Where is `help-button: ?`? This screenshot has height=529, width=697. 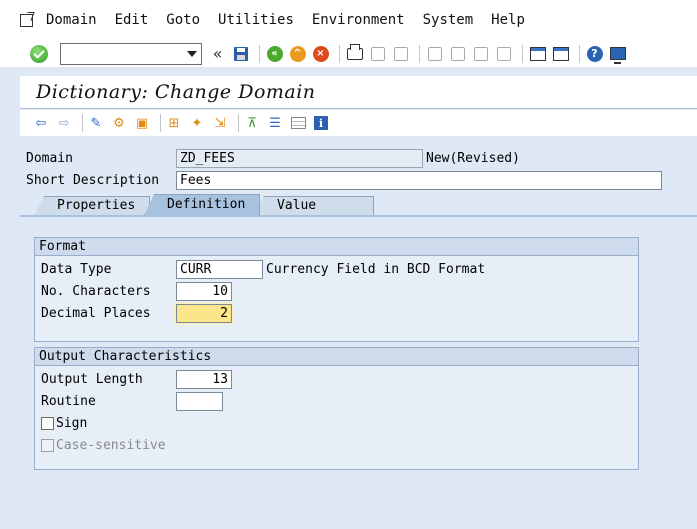
help-button: ? is located at coordinates (594, 53).